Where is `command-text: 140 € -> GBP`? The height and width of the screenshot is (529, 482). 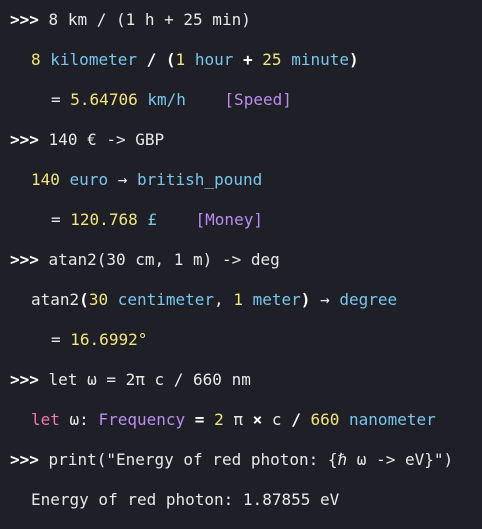 command-text: 140 € -> GBP is located at coordinates (106, 139).